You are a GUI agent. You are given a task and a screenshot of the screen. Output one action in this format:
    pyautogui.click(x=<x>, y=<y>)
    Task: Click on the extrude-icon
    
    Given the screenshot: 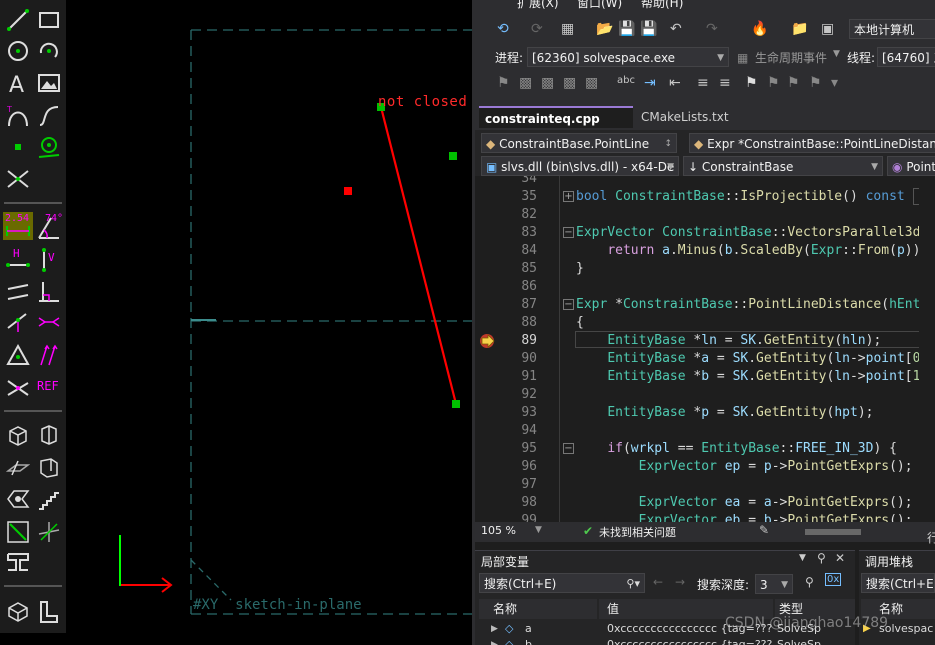 What is the action you would take?
    pyautogui.click(x=49, y=467)
    